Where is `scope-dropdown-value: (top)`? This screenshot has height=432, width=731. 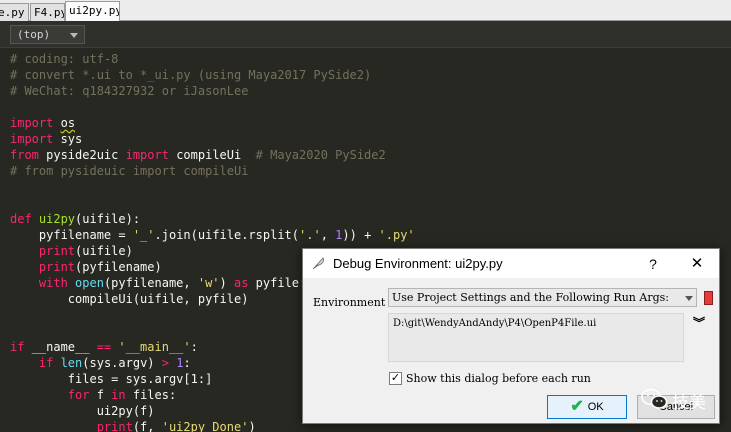 scope-dropdown-value: (top) is located at coordinates (34, 34).